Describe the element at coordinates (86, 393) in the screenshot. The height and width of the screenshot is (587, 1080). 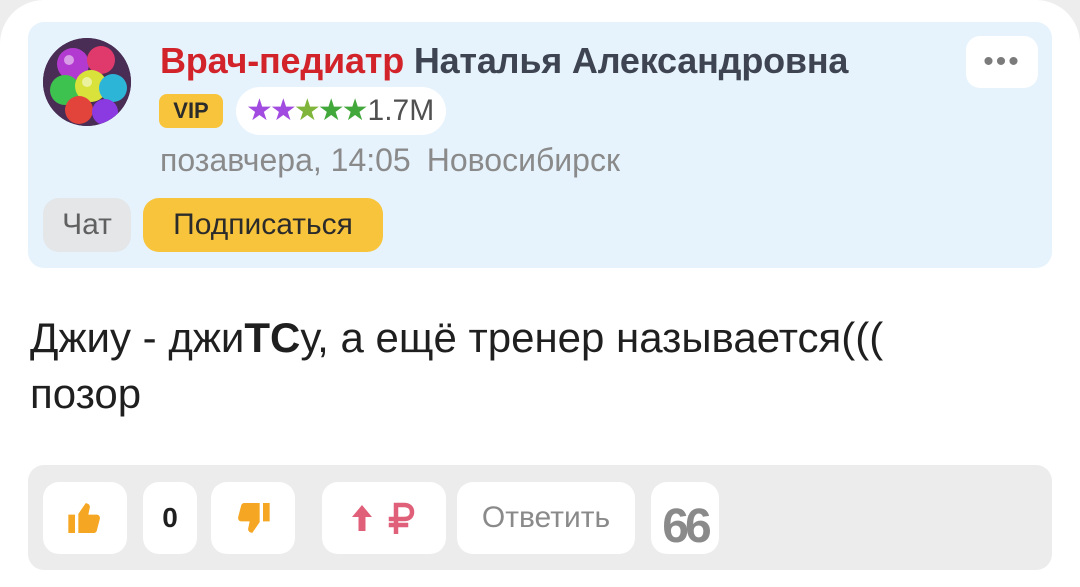
I see `comment-text-line2: позор` at that location.